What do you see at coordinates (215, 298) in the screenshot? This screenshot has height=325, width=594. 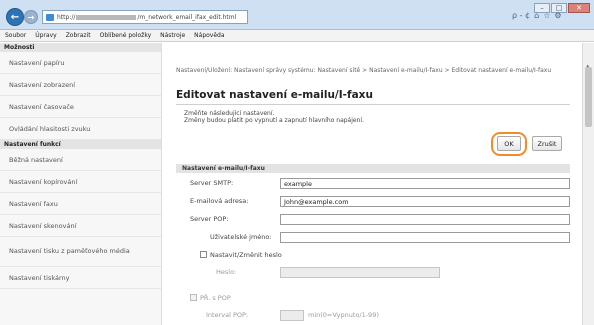 I see `pop-before-smtp-label: PŘ. s POP` at bounding box center [215, 298].